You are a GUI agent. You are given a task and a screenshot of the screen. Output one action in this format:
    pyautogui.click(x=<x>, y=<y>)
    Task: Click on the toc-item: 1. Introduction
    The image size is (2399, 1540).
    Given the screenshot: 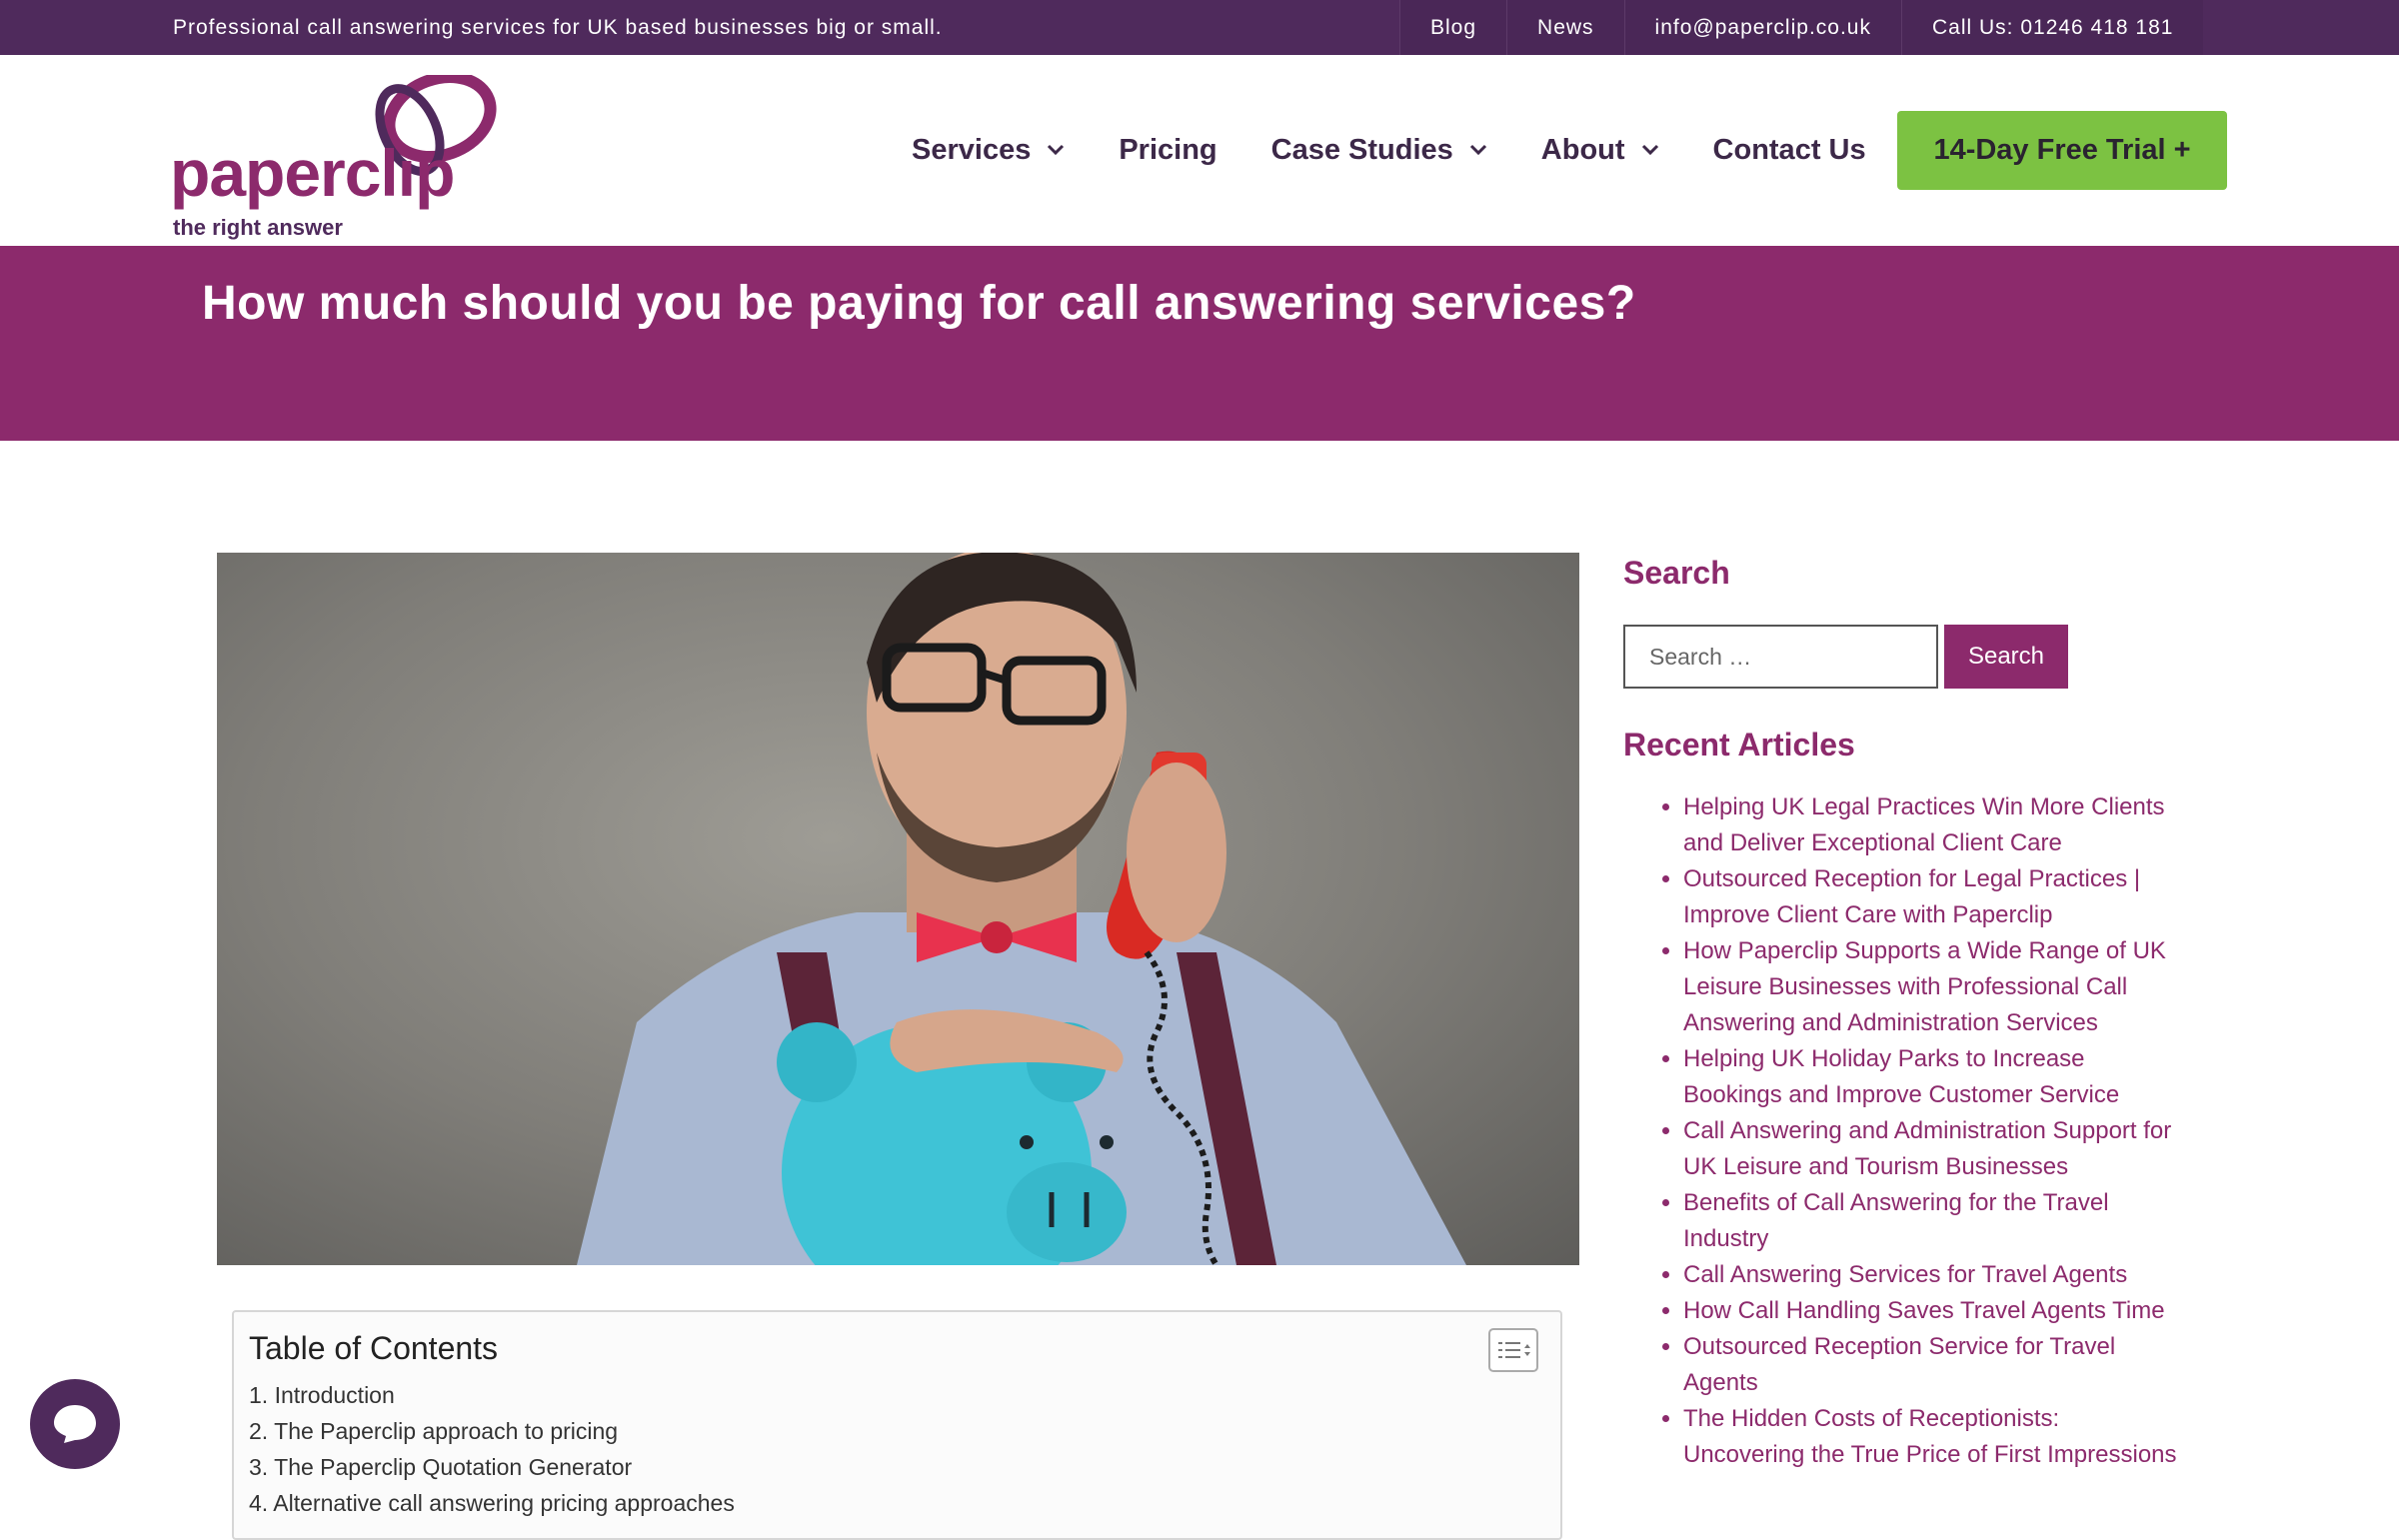 What is the action you would take?
    pyautogui.click(x=492, y=1395)
    